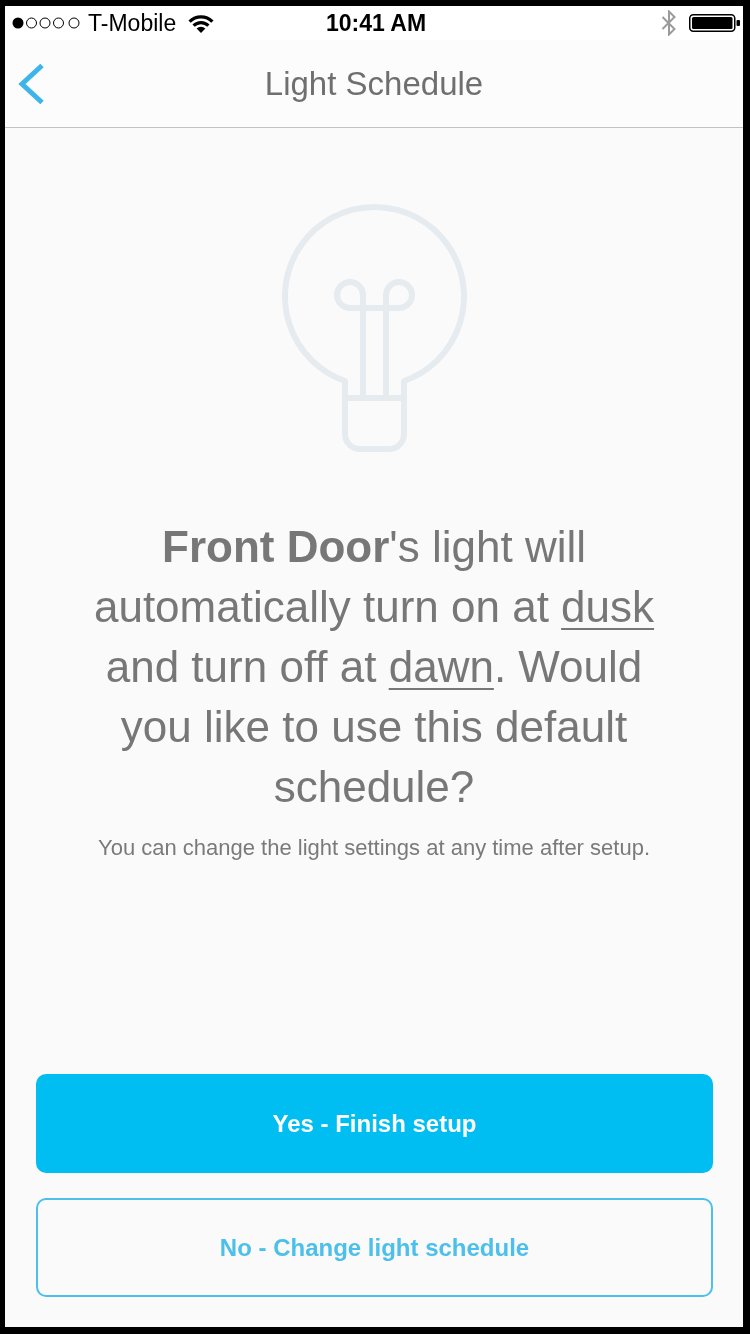 The width and height of the screenshot is (750, 1334). I want to click on settings-note: You can change the light settings at any time after setup., so click(374, 848).